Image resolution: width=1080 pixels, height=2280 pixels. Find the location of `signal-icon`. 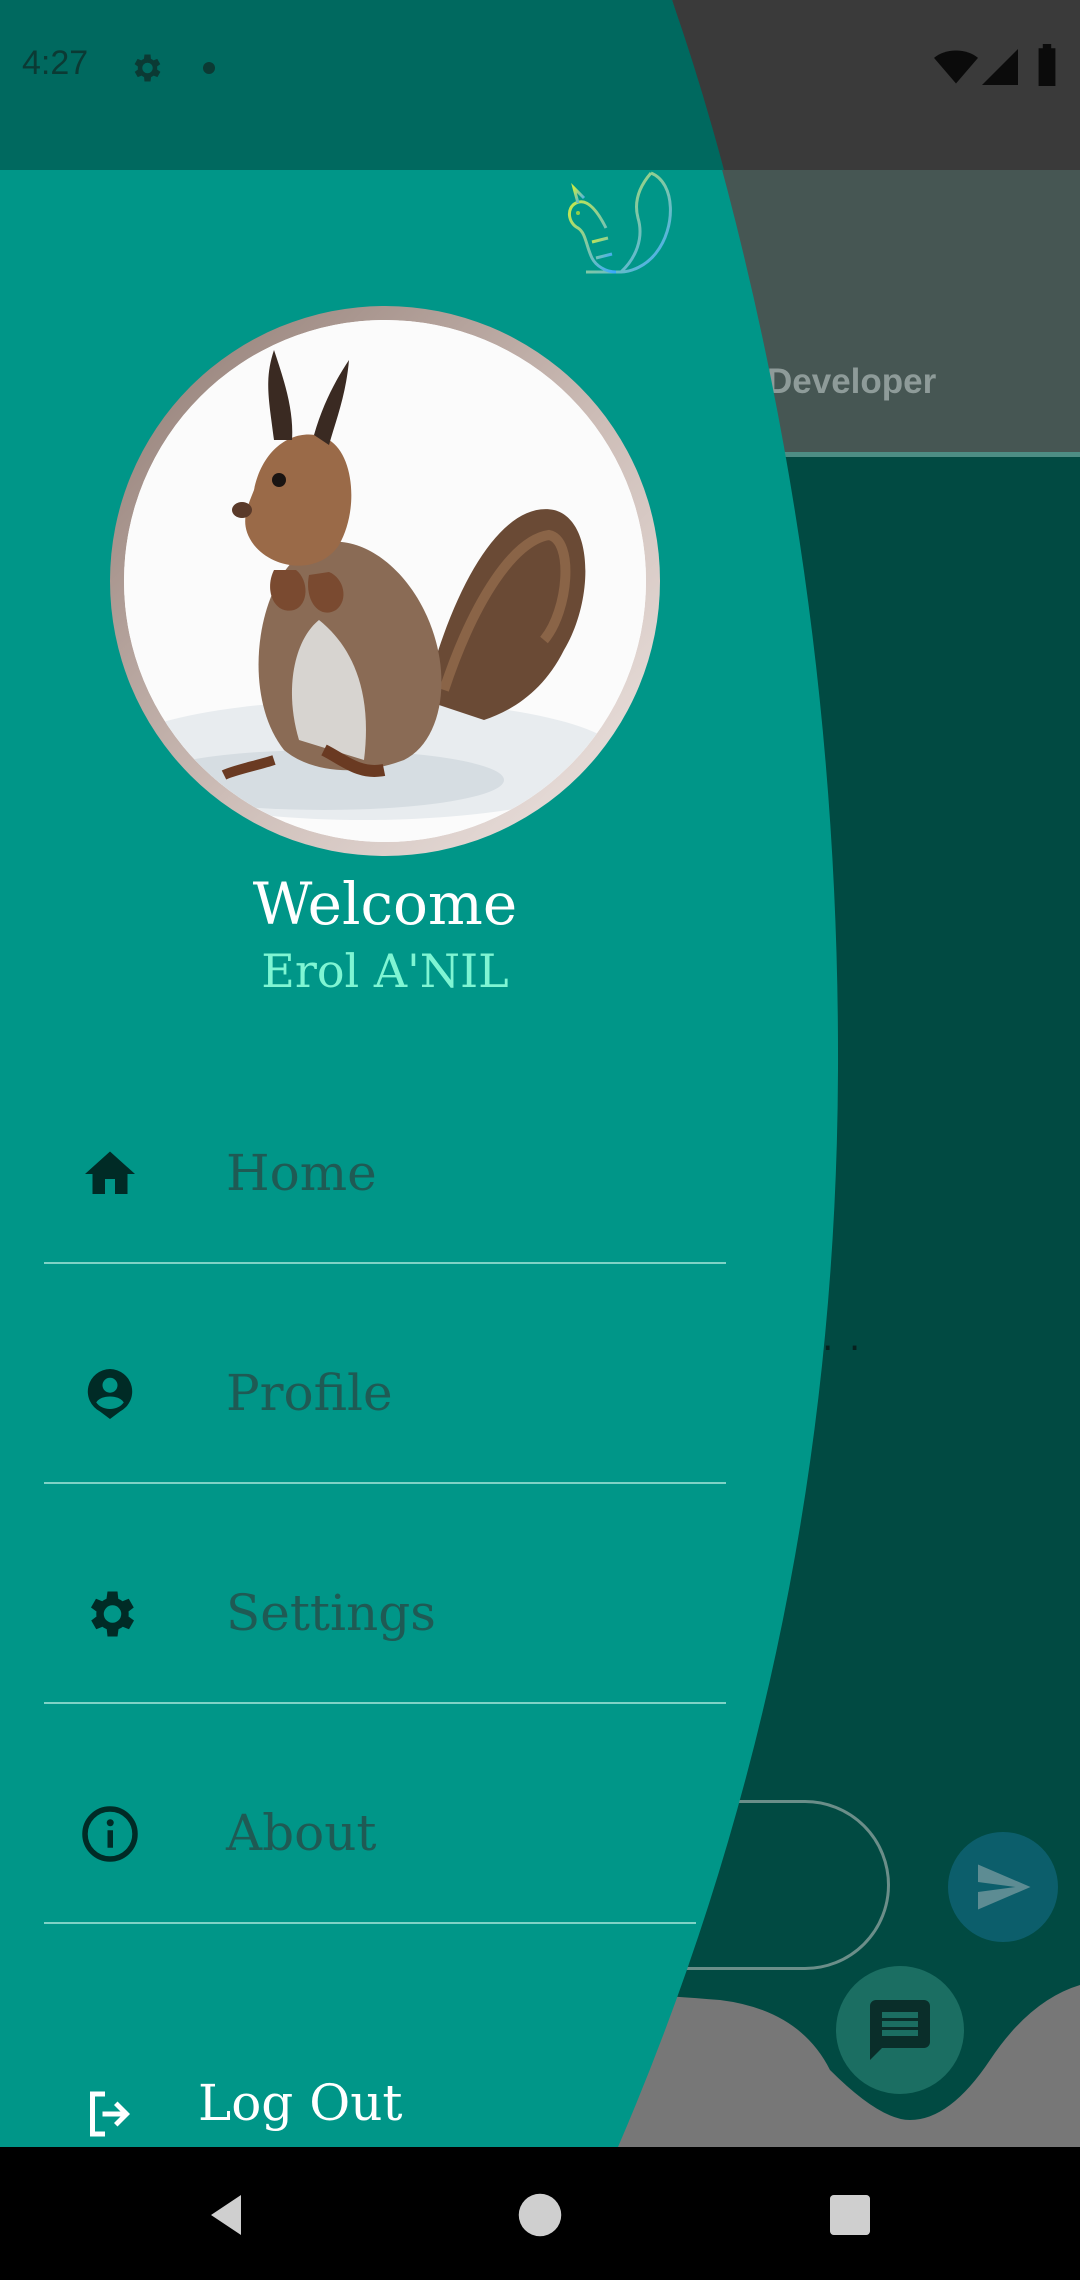

signal-icon is located at coordinates (1000, 67).